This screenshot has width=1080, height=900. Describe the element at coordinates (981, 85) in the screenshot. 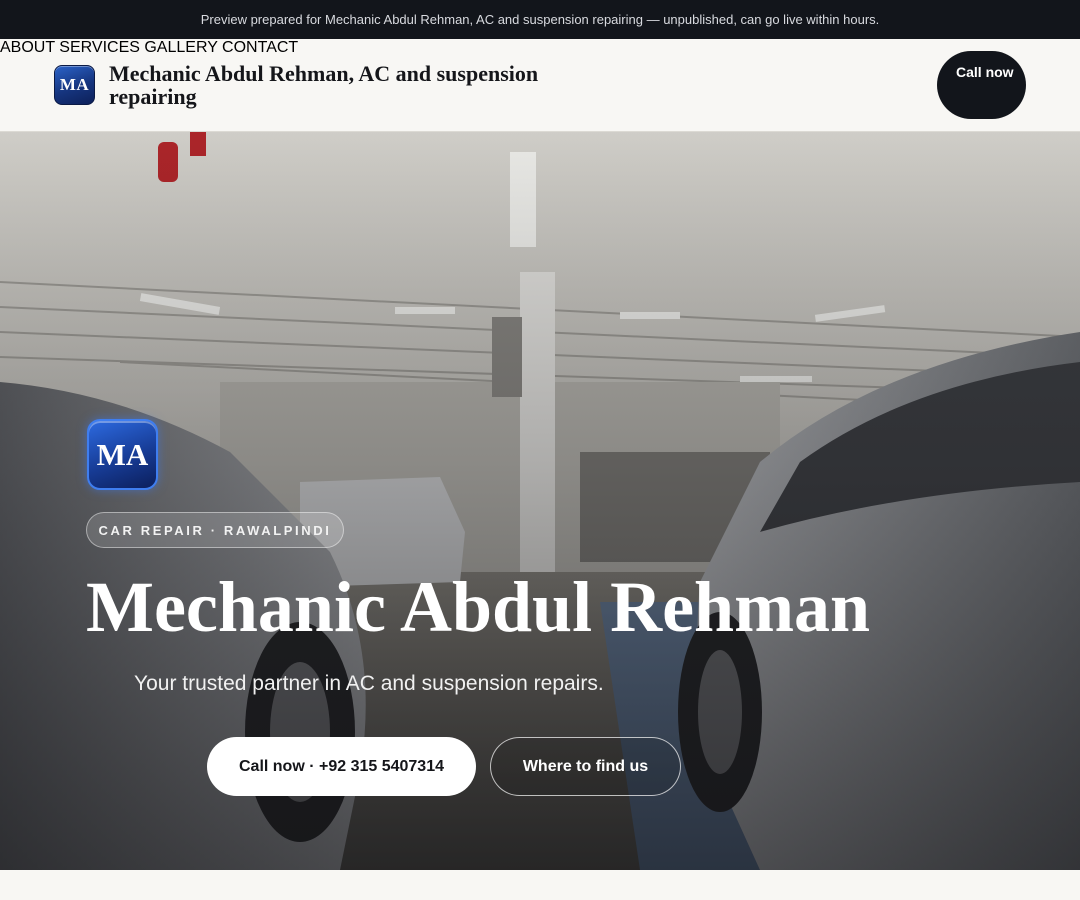

I see `header-call-button: Call now` at that location.